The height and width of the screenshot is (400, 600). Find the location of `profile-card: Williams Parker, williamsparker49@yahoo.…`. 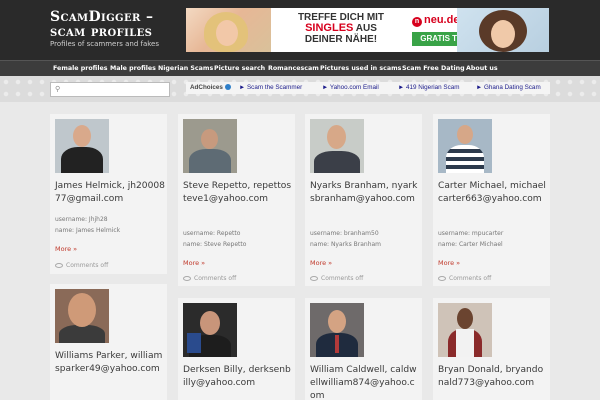

profile-card: Williams Parker, williamsparker49@yahoo.… is located at coordinates (108, 342).